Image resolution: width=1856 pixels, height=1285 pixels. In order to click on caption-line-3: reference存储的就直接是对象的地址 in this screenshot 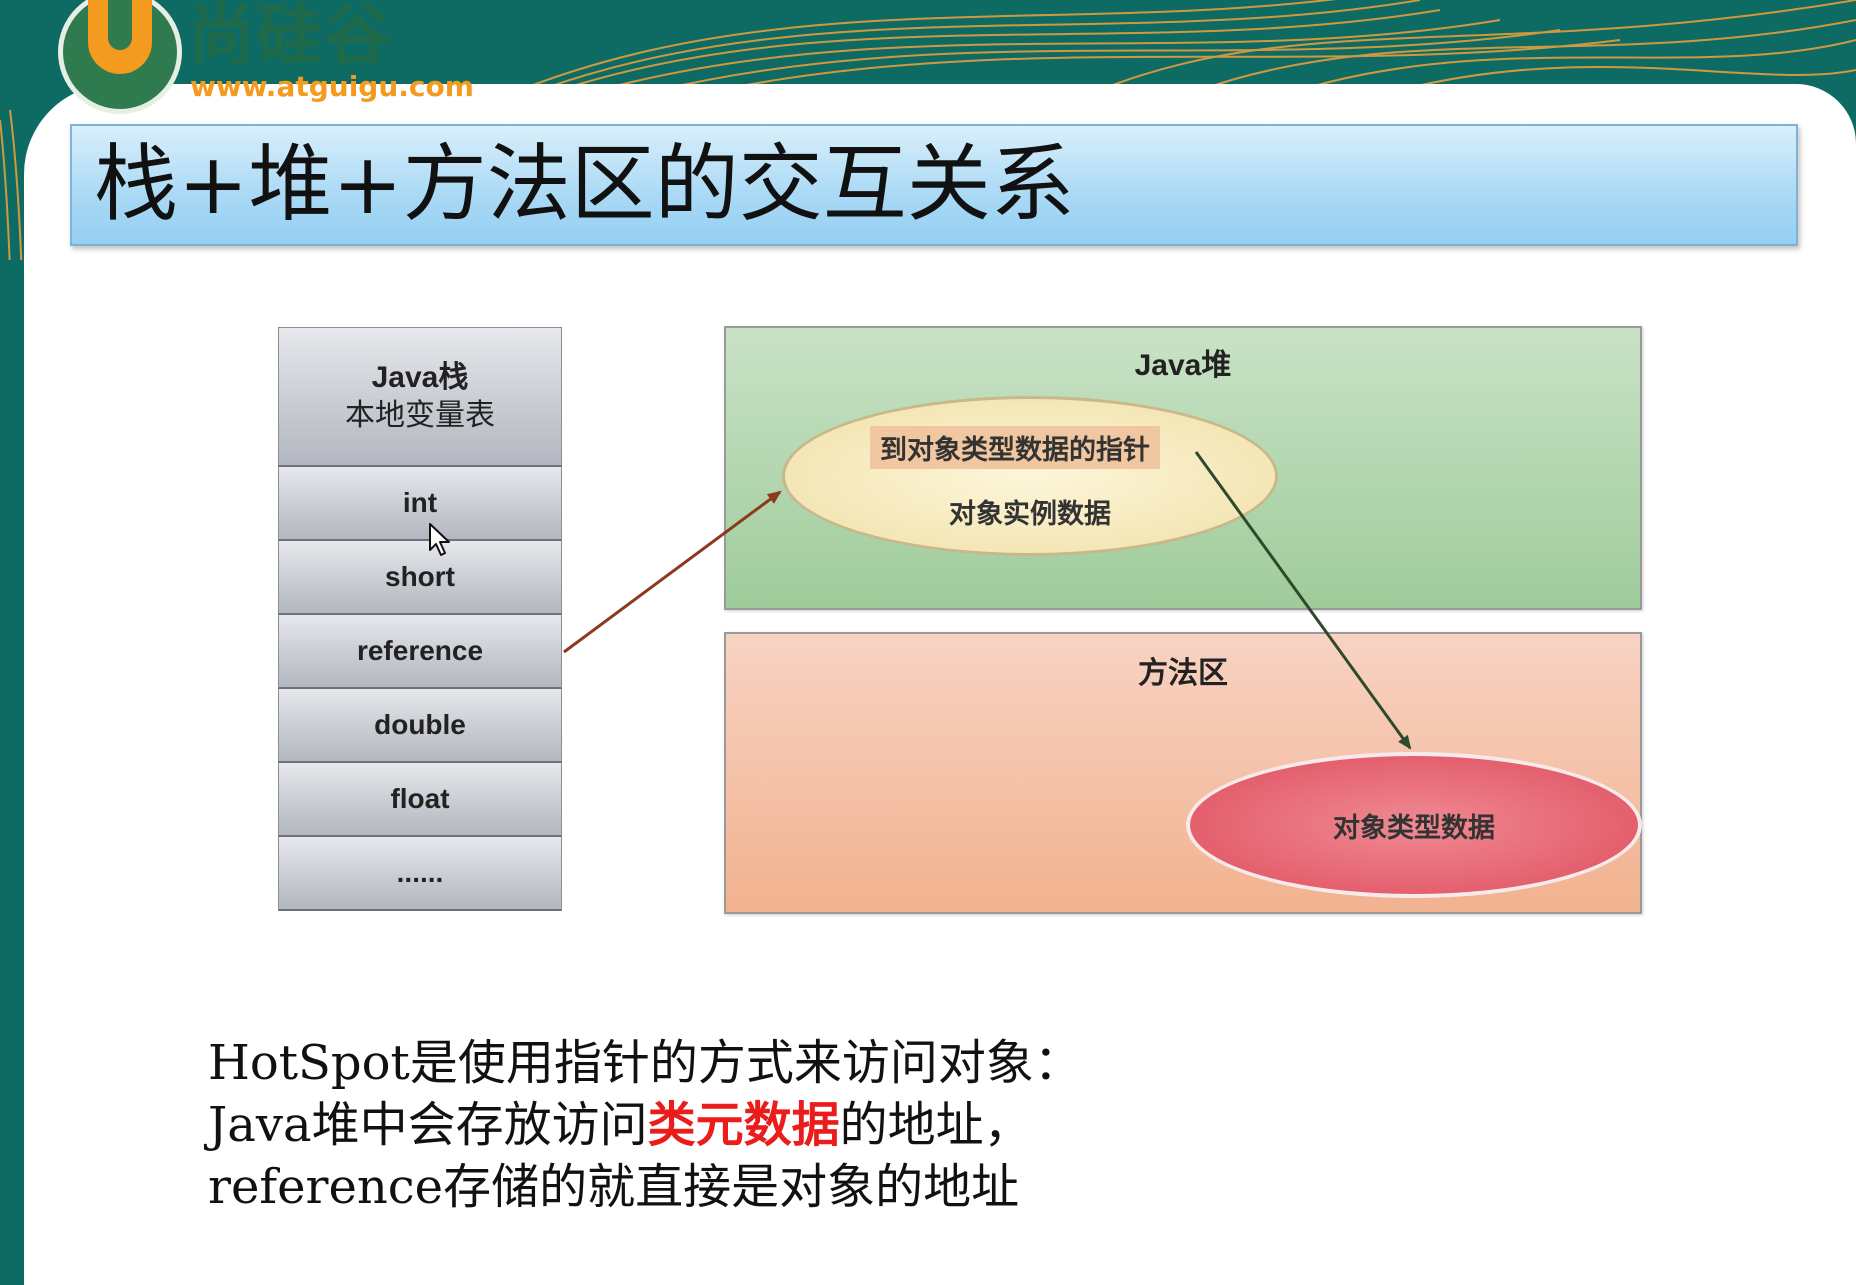, I will do `click(614, 1187)`.